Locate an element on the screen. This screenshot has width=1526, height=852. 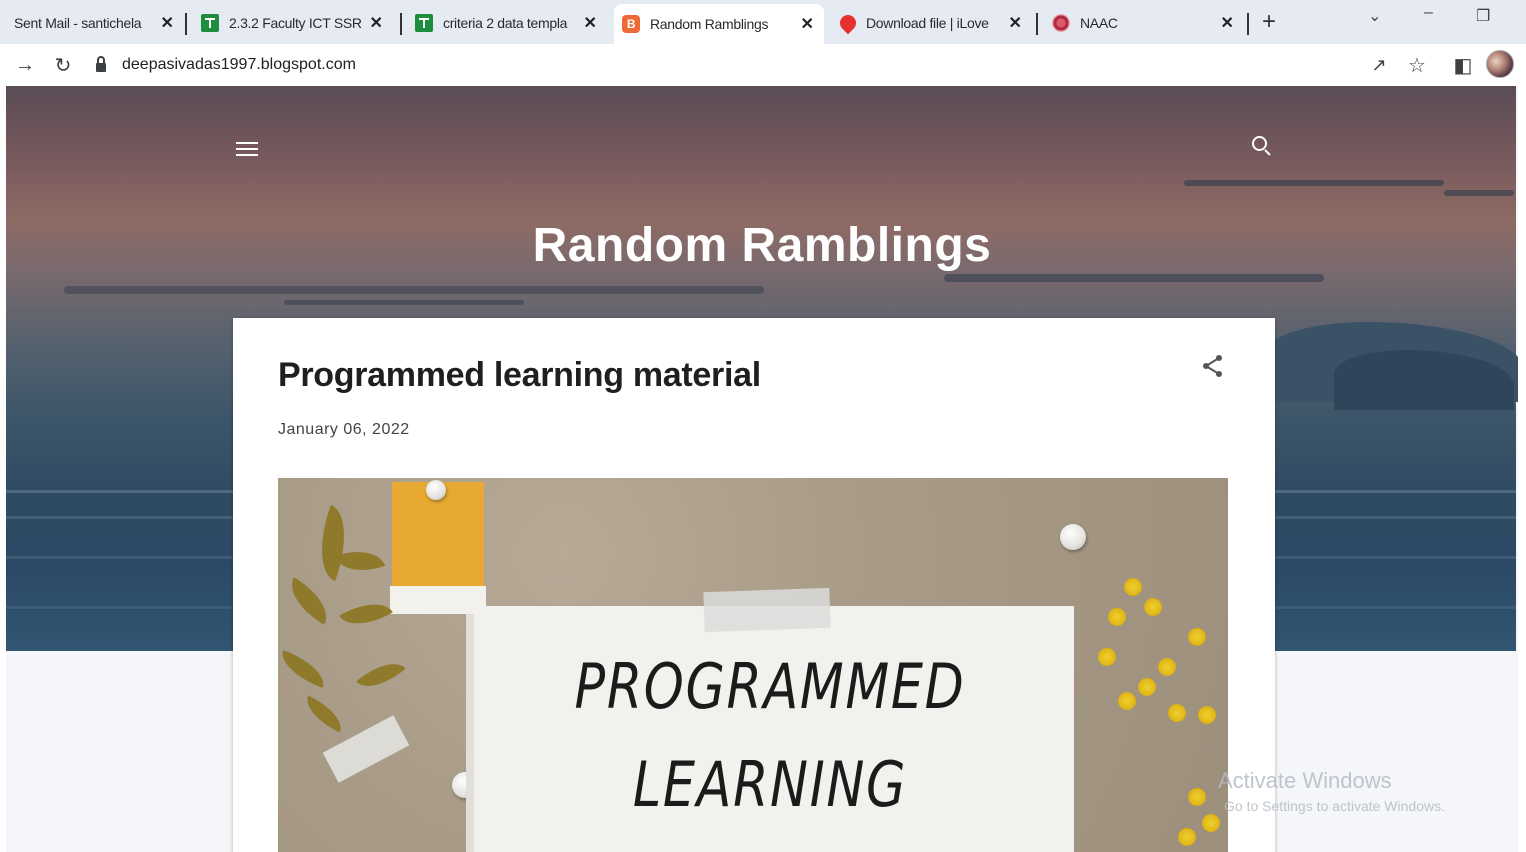
tab-title: Sent Mail - santichela is located at coordinates (78, 23).